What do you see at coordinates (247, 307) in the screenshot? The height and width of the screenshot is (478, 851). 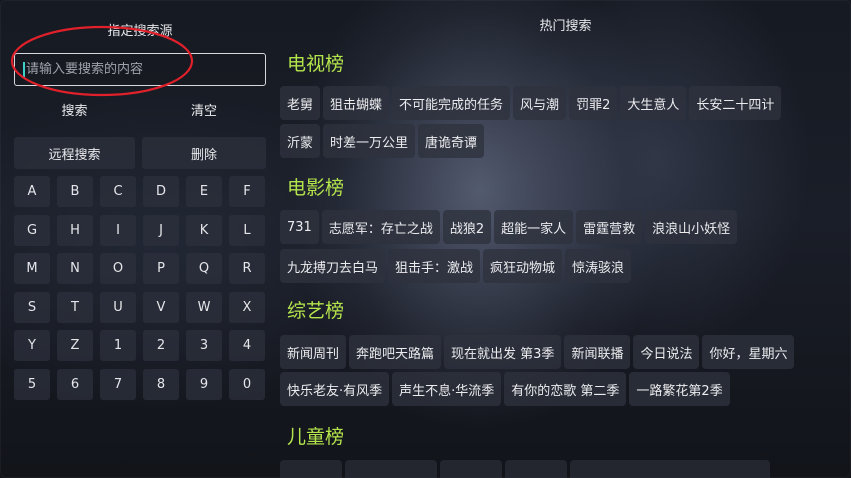 I see `key-x: X` at bounding box center [247, 307].